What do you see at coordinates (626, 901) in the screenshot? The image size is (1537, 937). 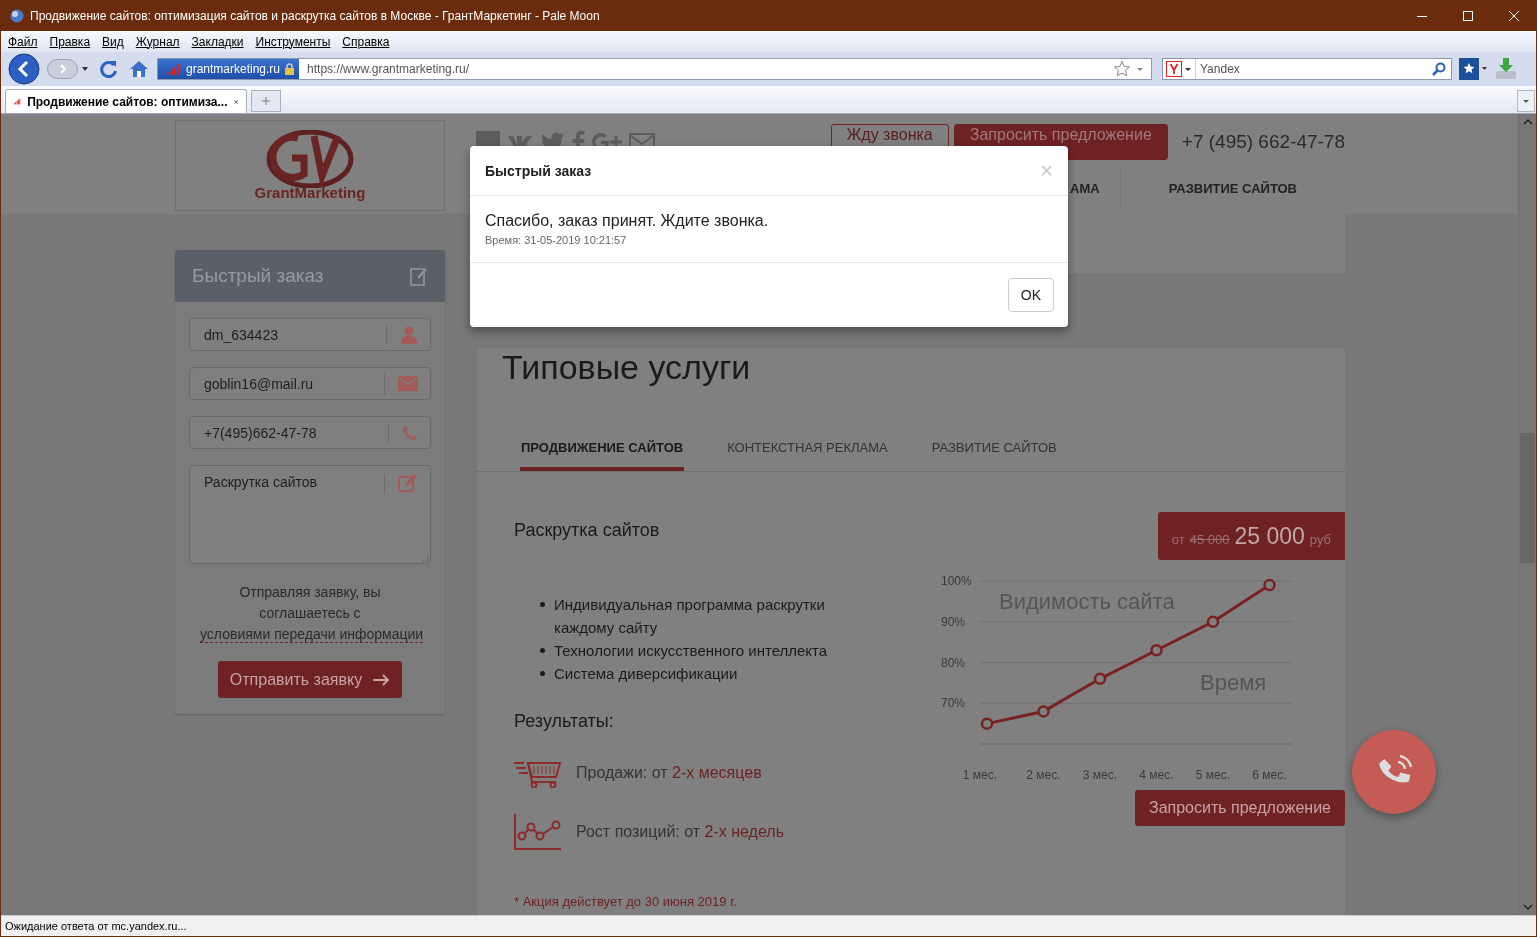 I see `promo-note: * Акция действует до 30 июня 2019 г.` at bounding box center [626, 901].